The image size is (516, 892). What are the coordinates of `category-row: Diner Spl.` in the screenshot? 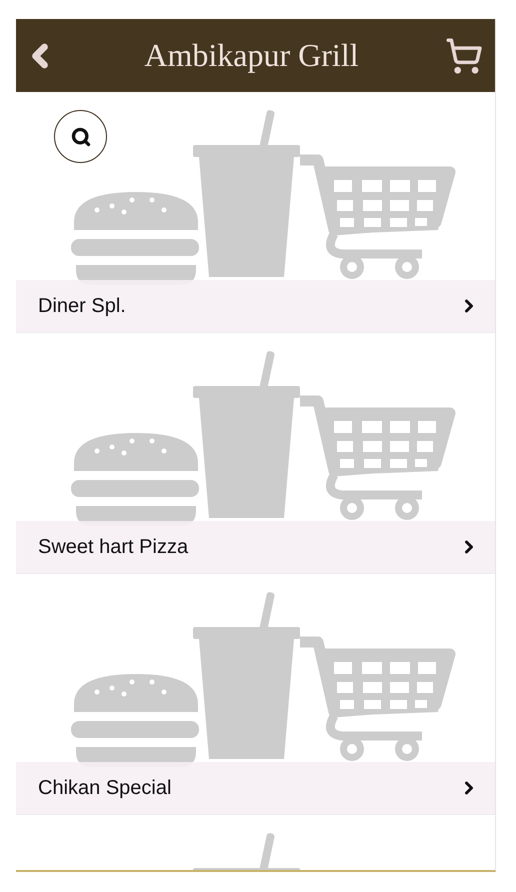 It's located at (255, 306).